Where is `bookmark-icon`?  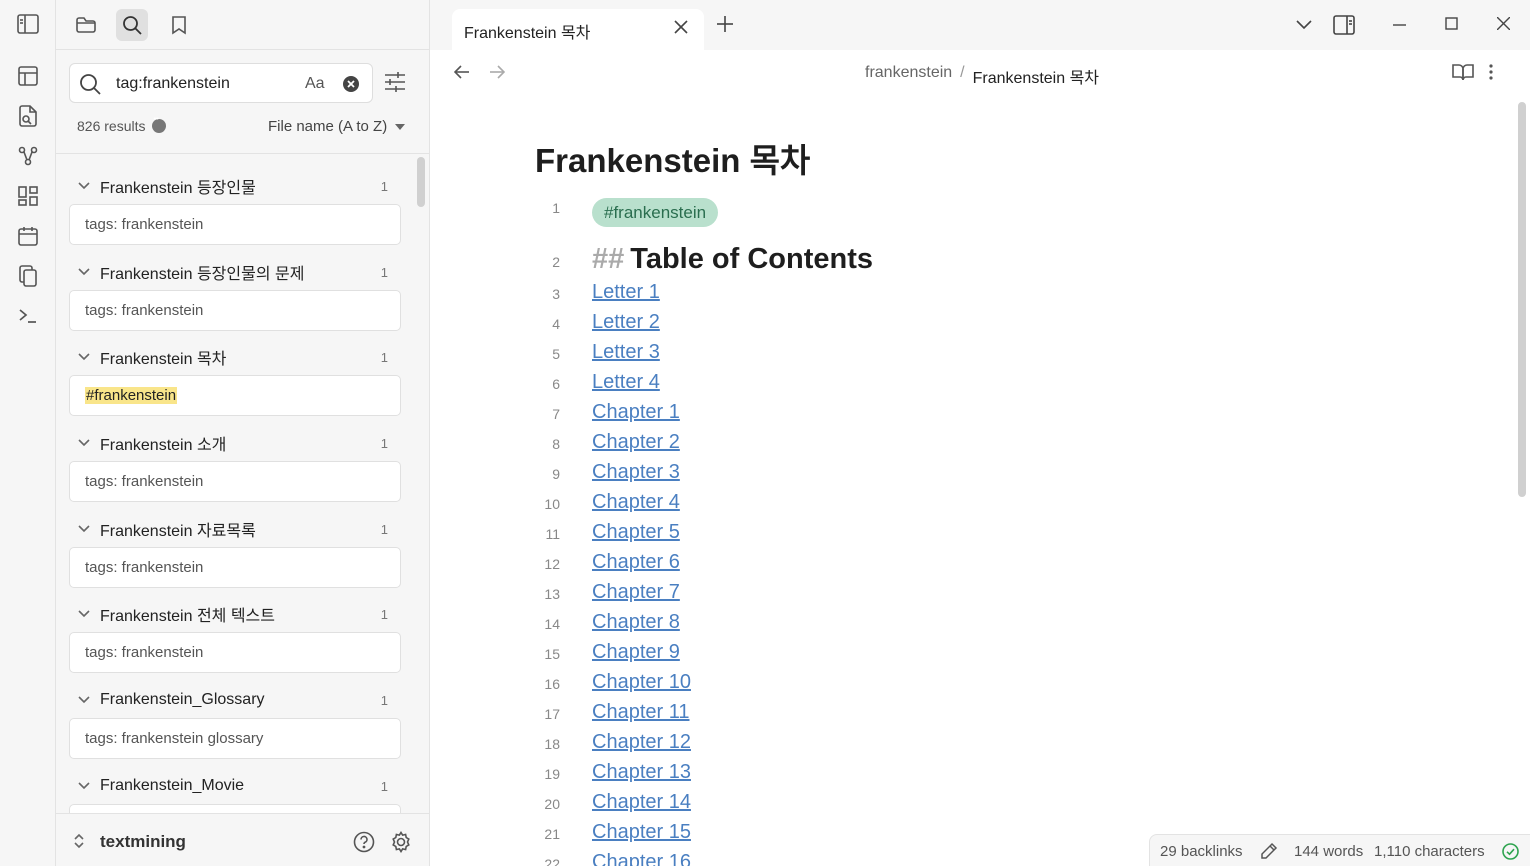 bookmark-icon is located at coordinates (179, 25).